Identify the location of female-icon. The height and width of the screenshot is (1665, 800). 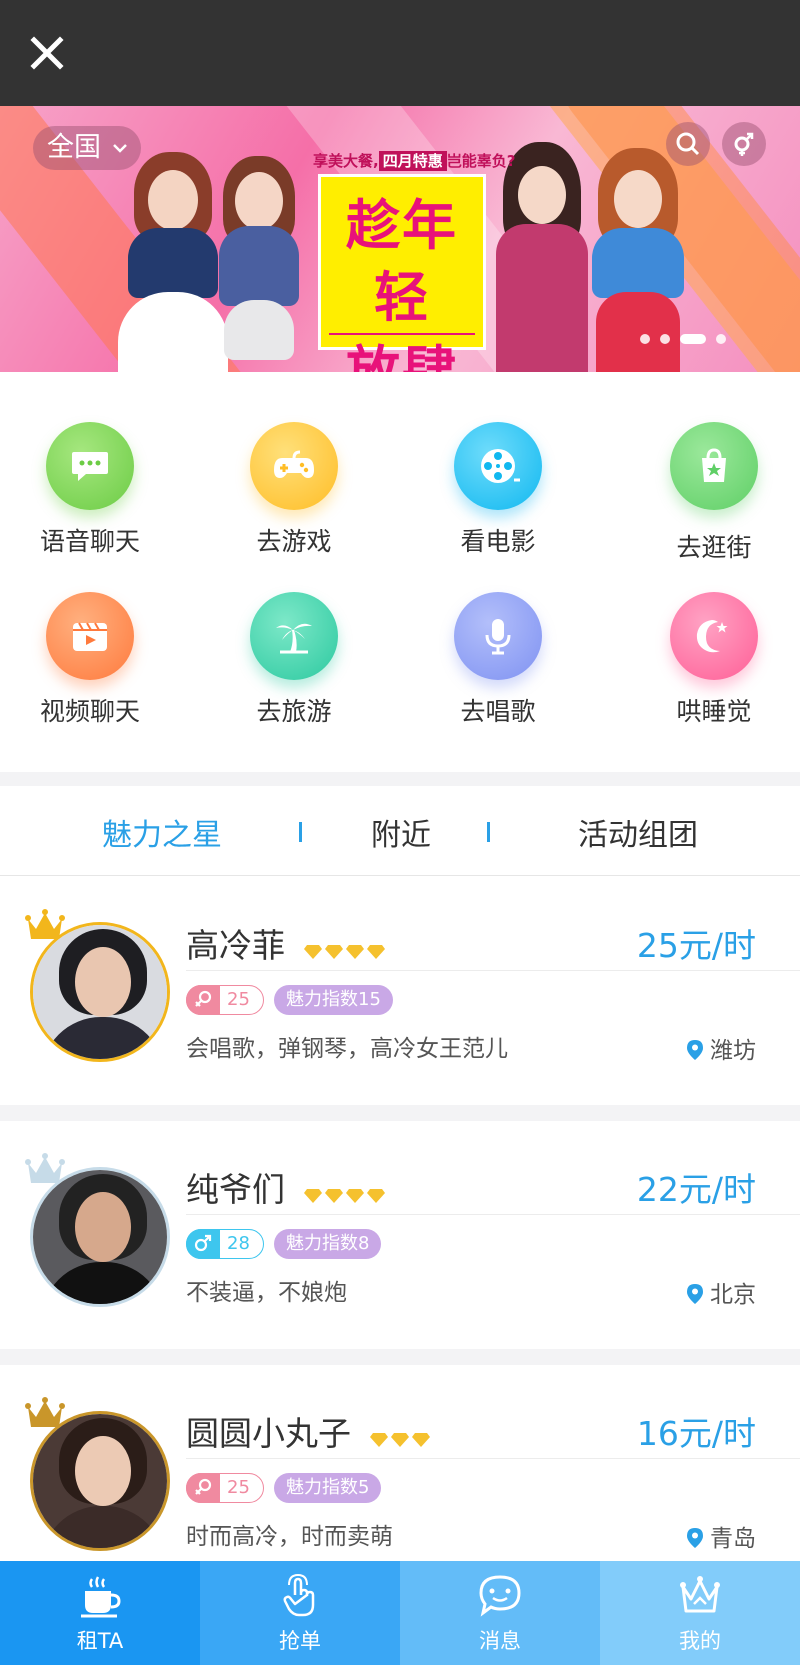
(203, 1486).